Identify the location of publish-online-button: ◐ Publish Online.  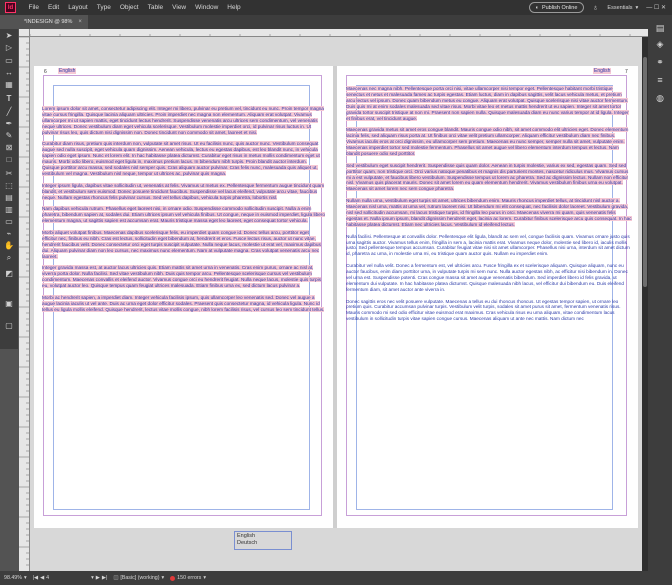
(556, 7).